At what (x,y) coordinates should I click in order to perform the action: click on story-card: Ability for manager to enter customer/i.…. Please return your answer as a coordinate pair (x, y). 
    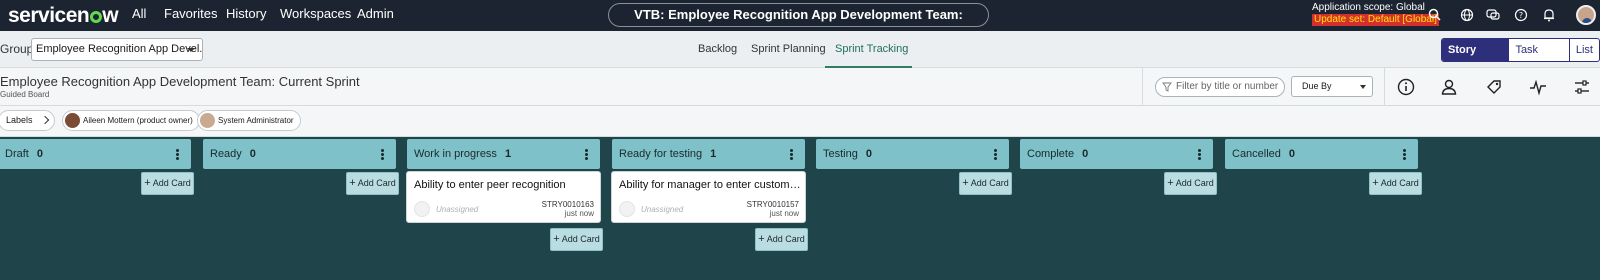
    Looking at the image, I should click on (708, 197).